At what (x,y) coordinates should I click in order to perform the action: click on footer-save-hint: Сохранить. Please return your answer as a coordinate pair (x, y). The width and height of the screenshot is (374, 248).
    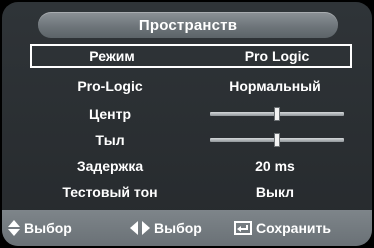
    Looking at the image, I should click on (282, 228).